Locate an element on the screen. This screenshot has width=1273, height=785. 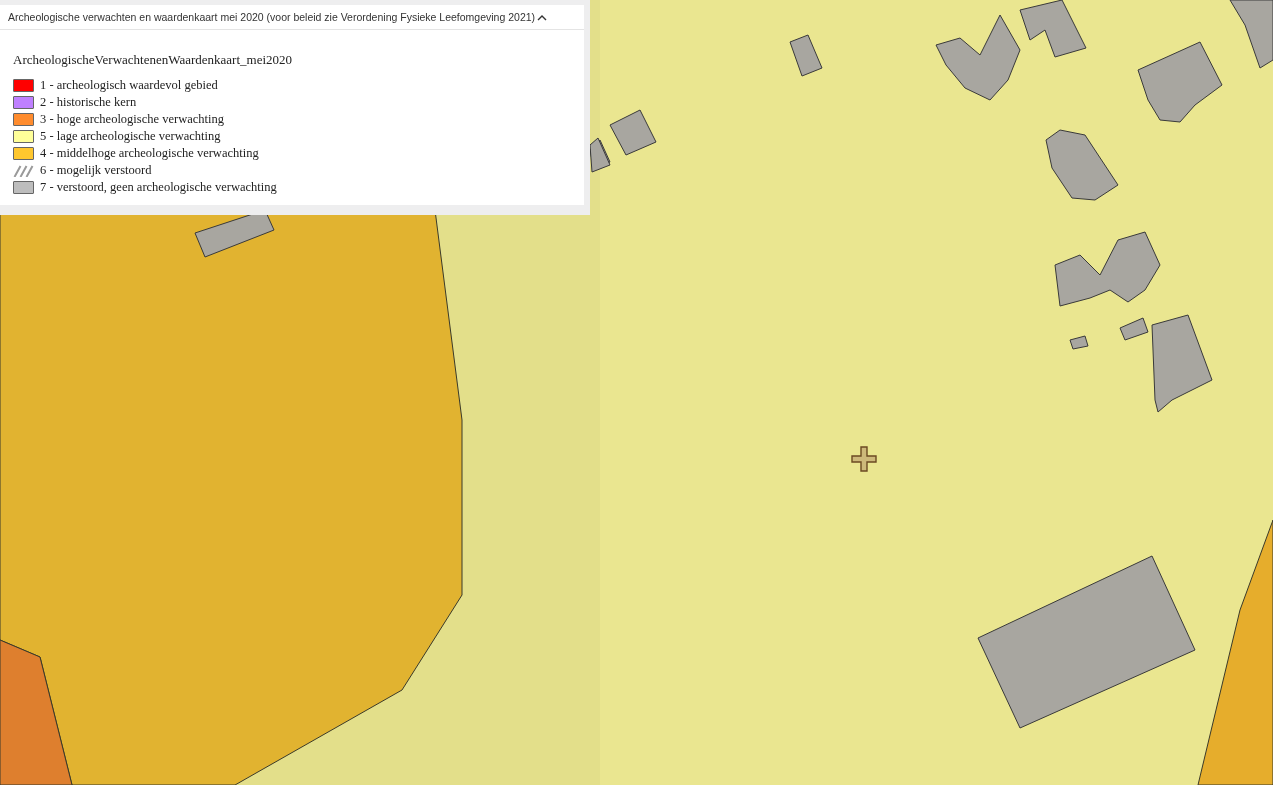
legend-header: Archeologische verwachten en waardenkaart mei 2020 (voor beleid zie Verordening Fysieke Leefomgeving 2021) is located at coordinates (292, 17).